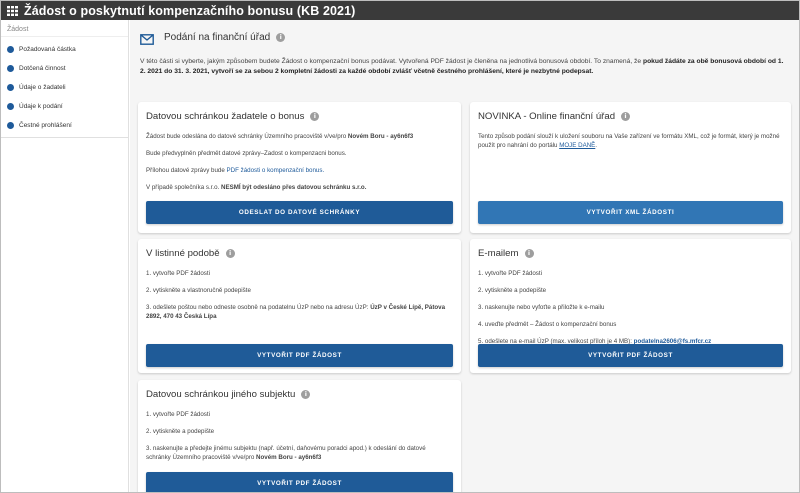 The image size is (800, 493). What do you see at coordinates (630, 355) in the screenshot?
I see `create-pdf-button-email: Vytvořit PDF žádost` at bounding box center [630, 355].